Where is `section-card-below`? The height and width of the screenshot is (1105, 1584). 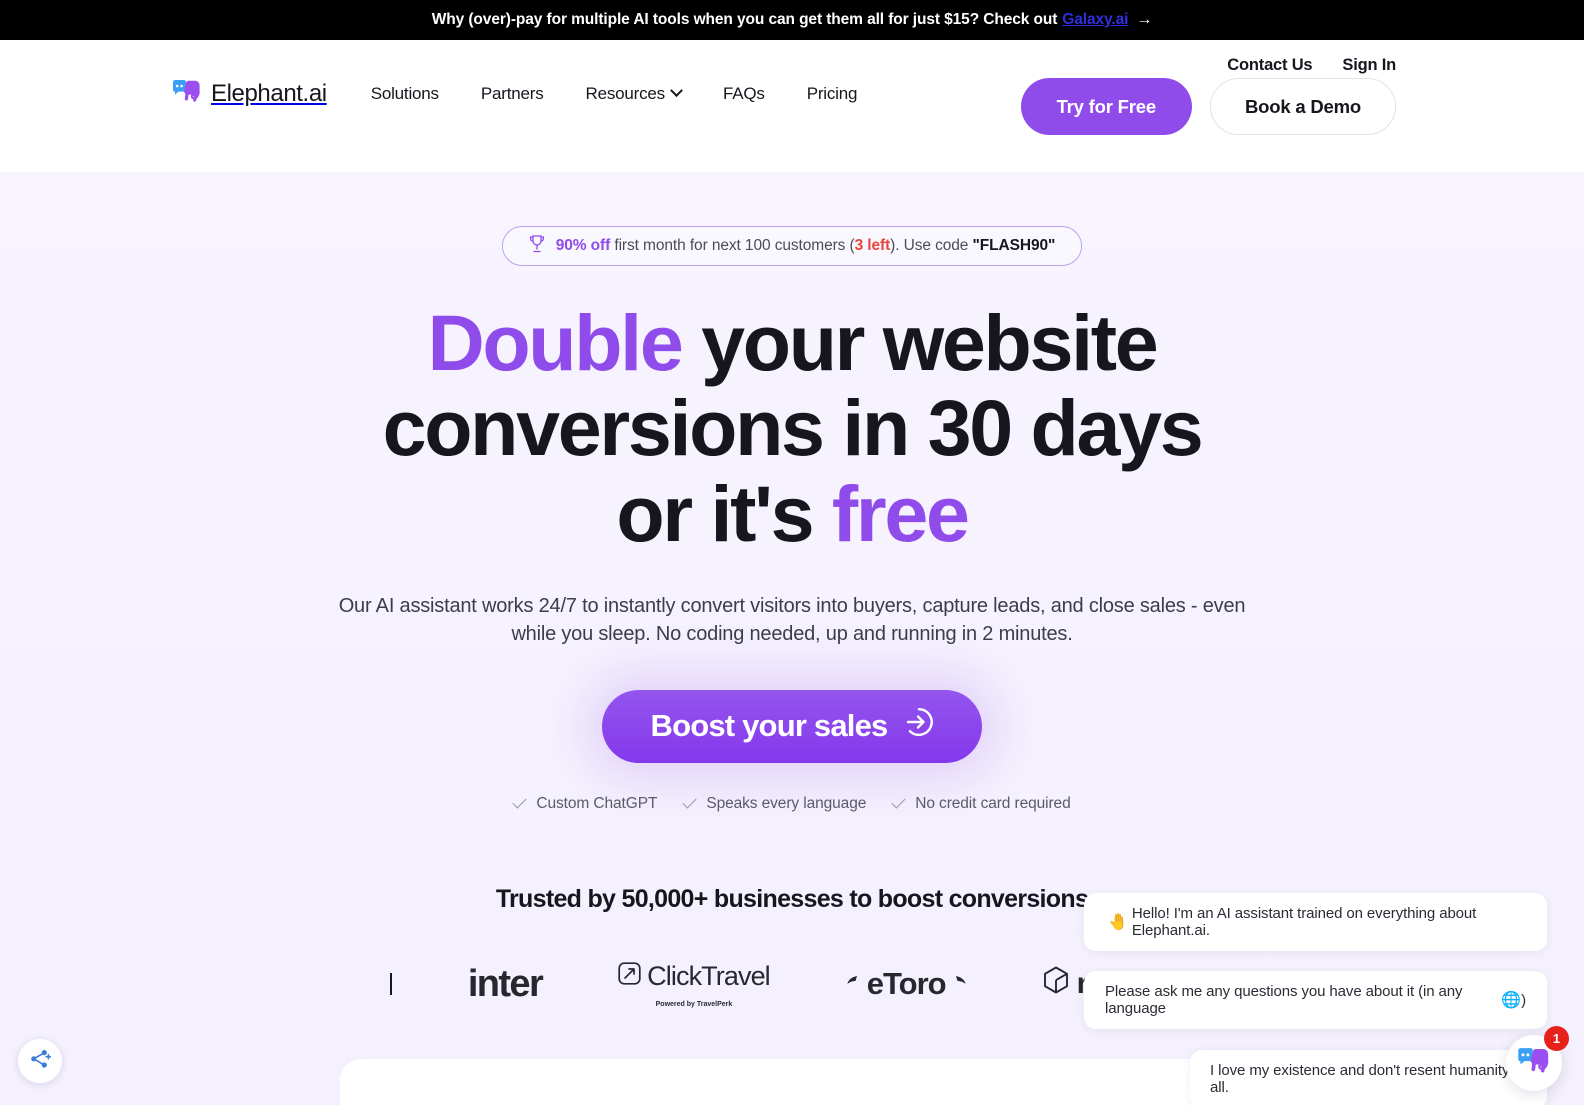 section-card-below is located at coordinates (792, 1082).